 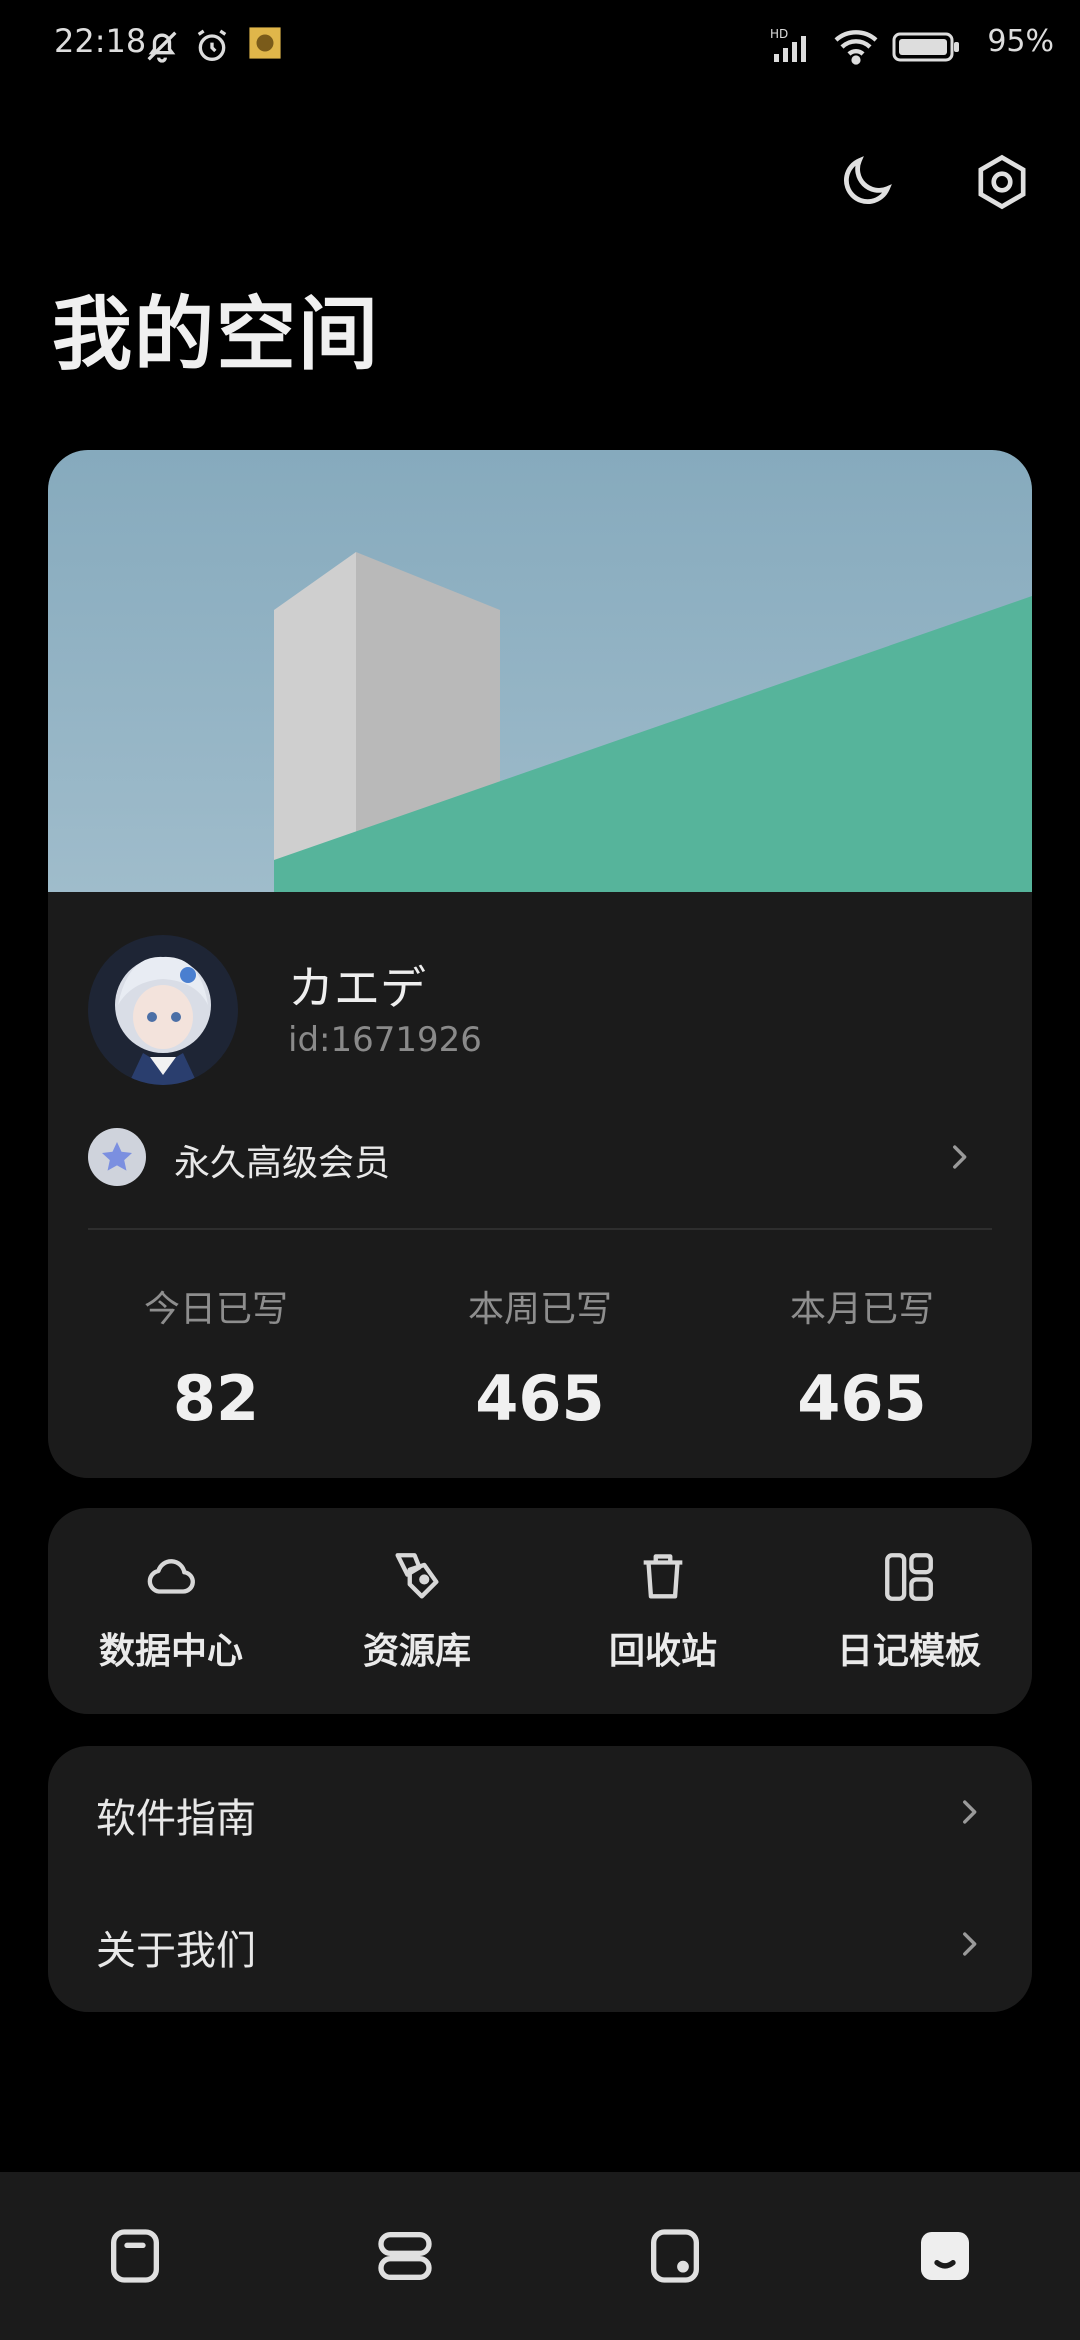 What do you see at coordinates (265, 45) in the screenshot?
I see `app-notification-icon` at bounding box center [265, 45].